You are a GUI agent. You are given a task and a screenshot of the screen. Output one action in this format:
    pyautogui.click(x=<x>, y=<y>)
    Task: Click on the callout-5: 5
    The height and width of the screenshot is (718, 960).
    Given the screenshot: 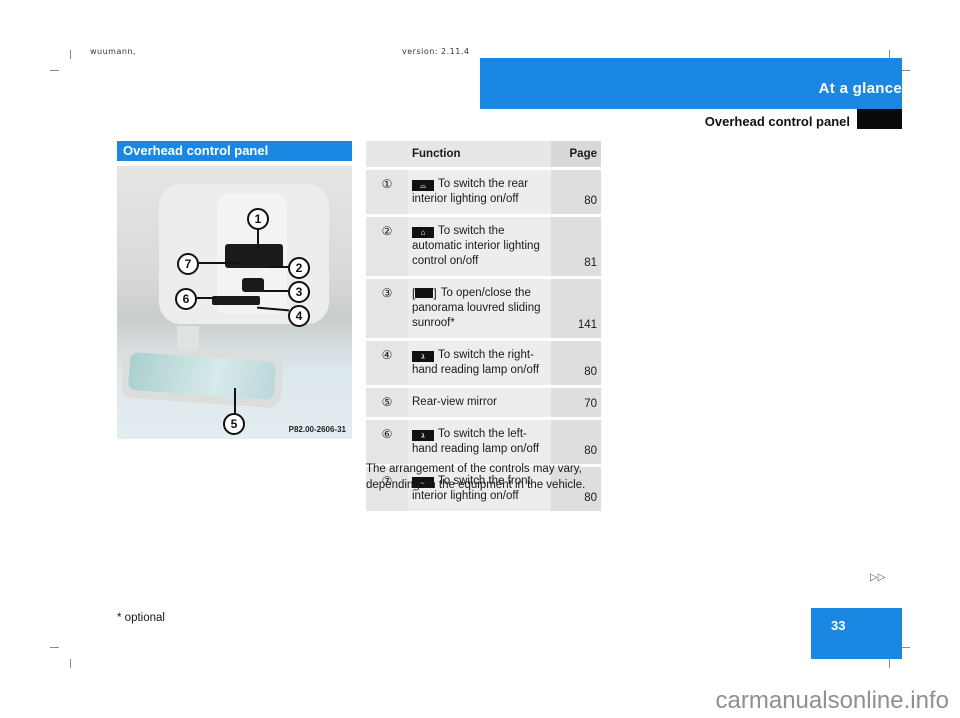 What is the action you would take?
    pyautogui.click(x=234, y=424)
    